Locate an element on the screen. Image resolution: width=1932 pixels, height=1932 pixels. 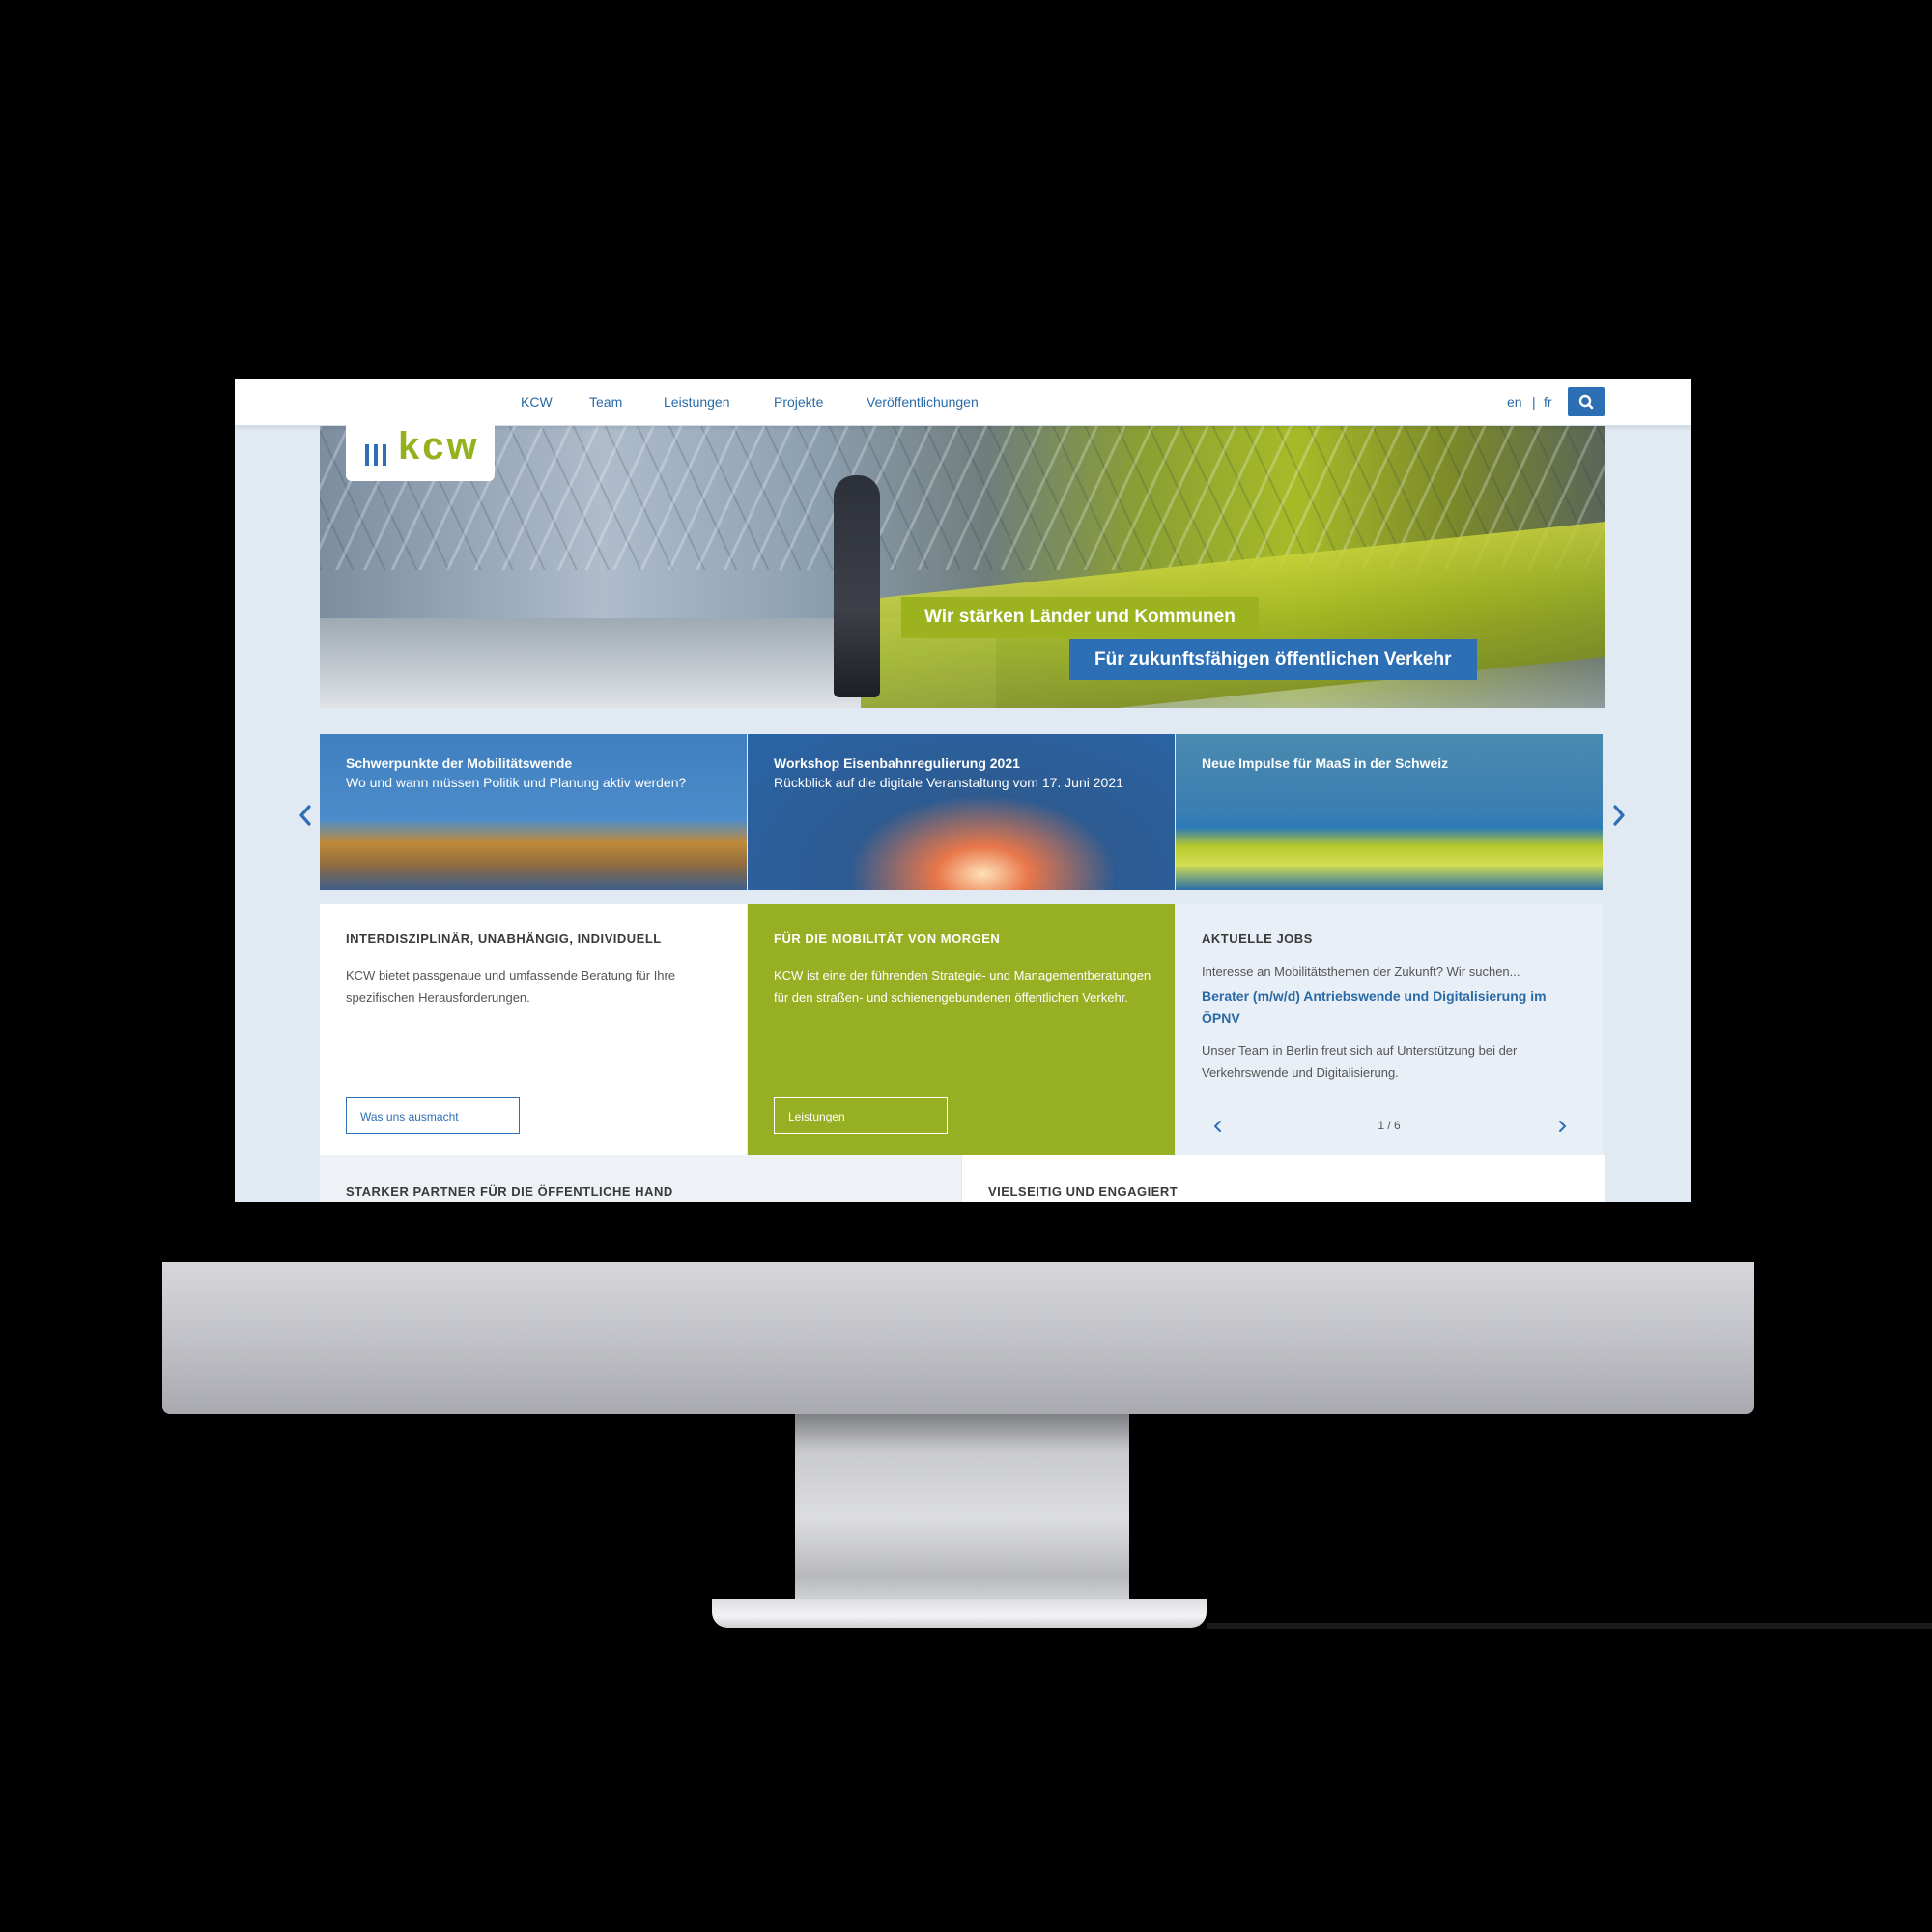
carousel-next-arrow-icon is located at coordinates (1619, 815).